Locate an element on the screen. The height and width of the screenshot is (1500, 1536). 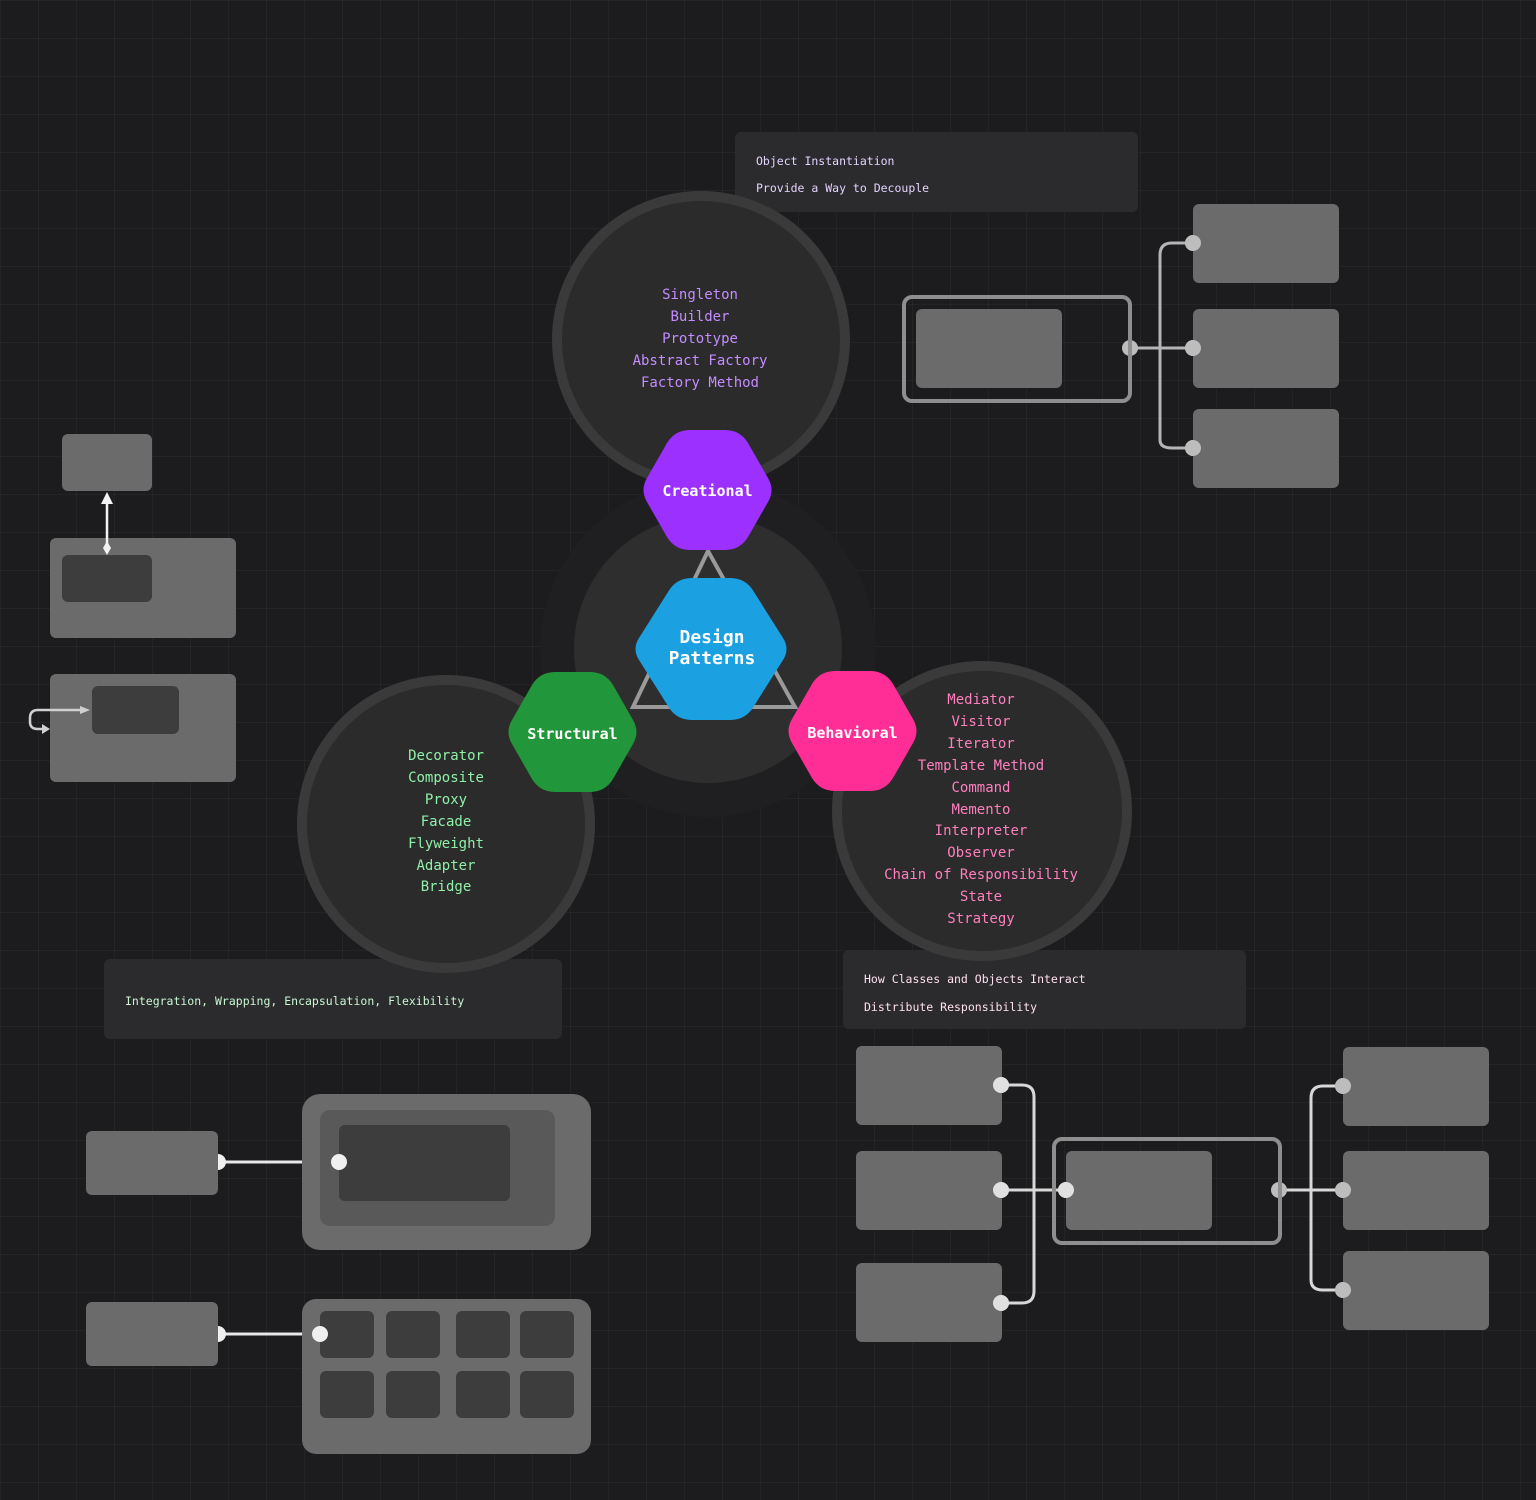
composite-source-box is located at coordinates (152, 1334).